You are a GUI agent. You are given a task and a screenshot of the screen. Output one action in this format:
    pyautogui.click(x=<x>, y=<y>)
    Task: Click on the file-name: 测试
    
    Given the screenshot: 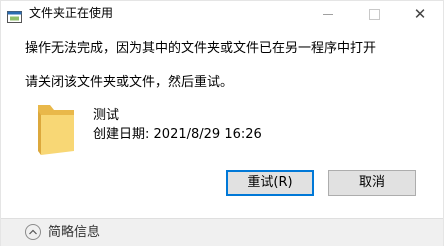 What is the action you would take?
    pyautogui.click(x=106, y=115)
    